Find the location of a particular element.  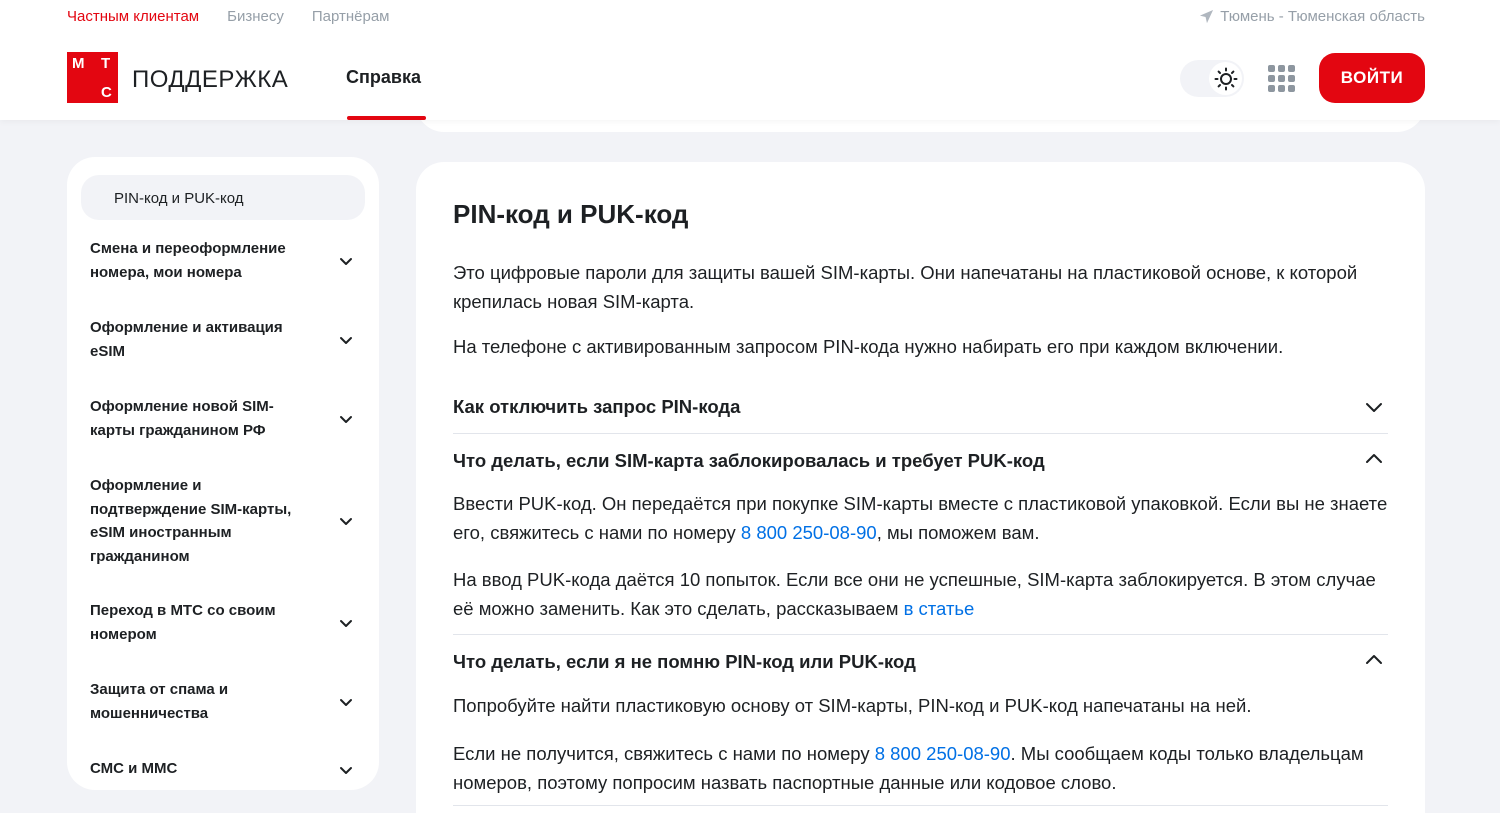

logo-letter-s: С is located at coordinates (106, 92).